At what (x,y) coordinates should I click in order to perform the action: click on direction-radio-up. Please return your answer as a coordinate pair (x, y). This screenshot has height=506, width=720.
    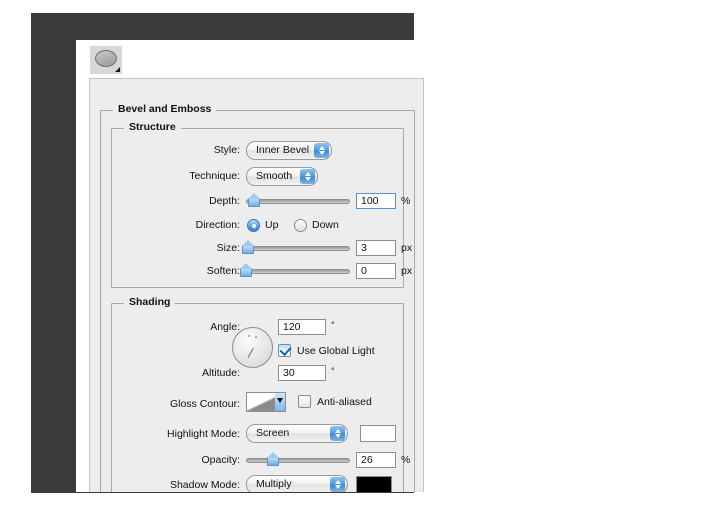
    Looking at the image, I should click on (253, 225).